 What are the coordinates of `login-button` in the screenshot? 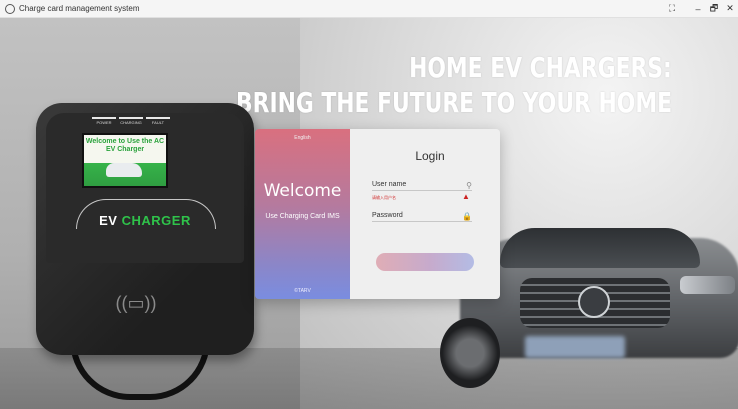 It's located at (425, 262).